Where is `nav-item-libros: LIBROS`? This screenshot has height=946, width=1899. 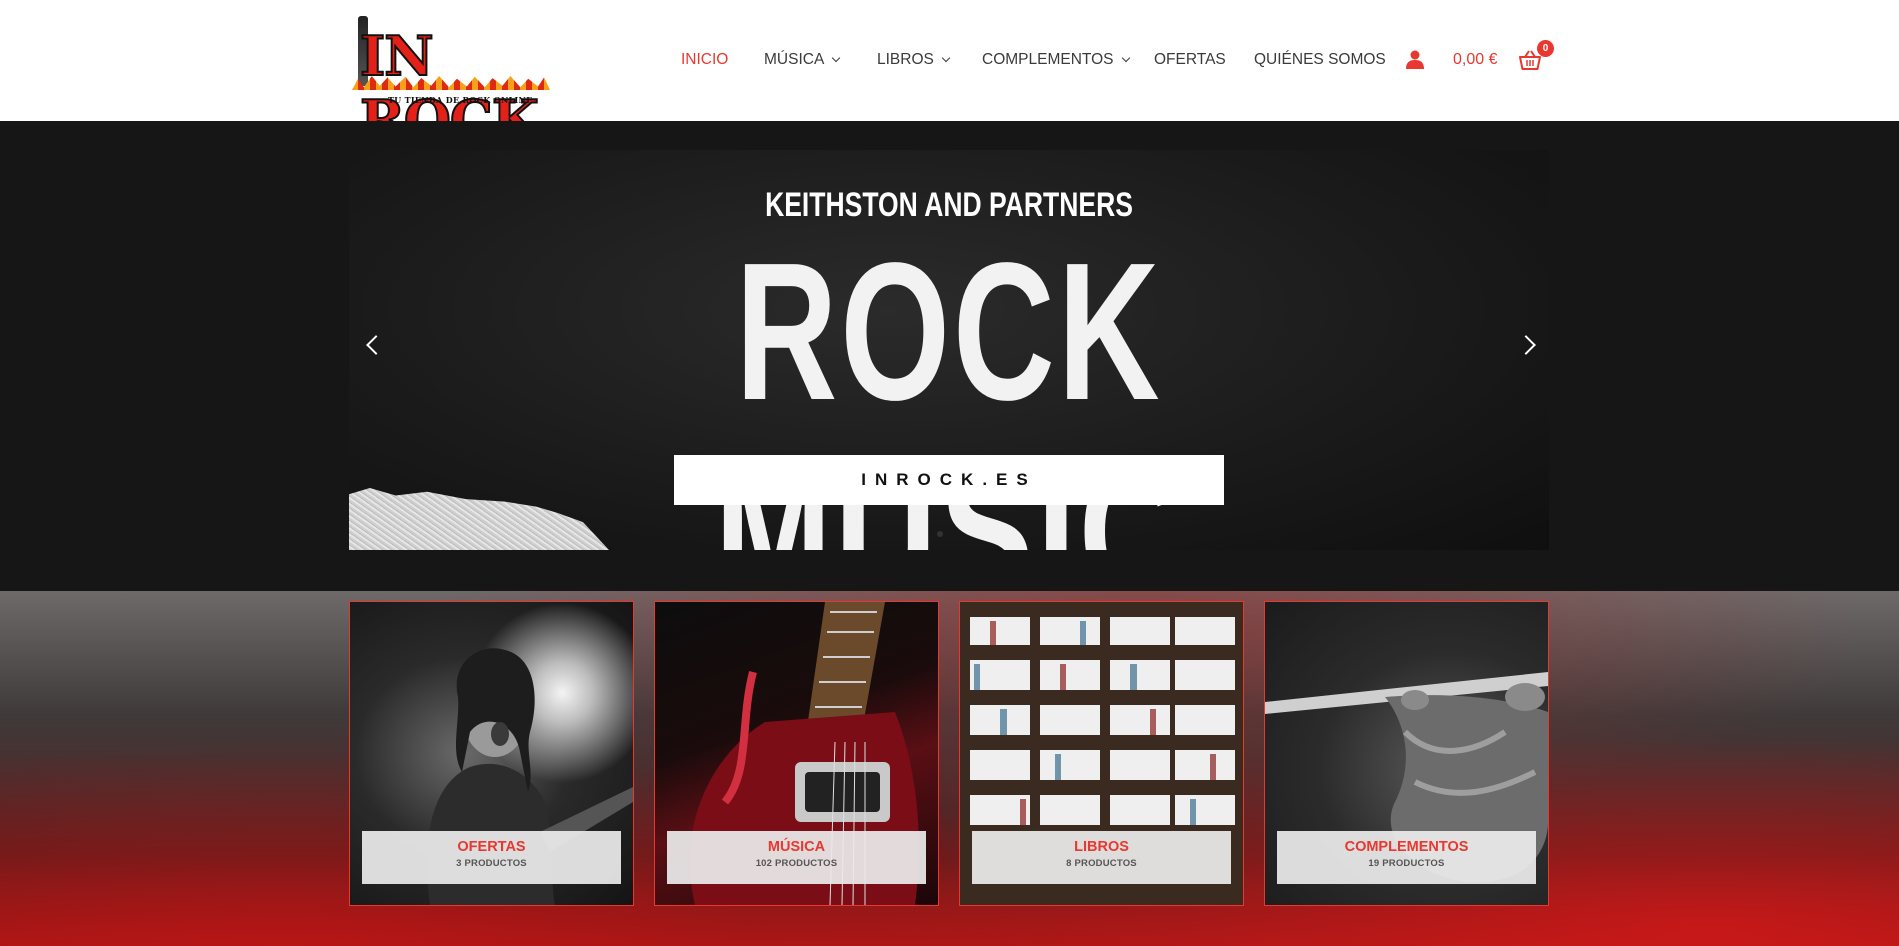 nav-item-libros: LIBROS is located at coordinates (914, 60).